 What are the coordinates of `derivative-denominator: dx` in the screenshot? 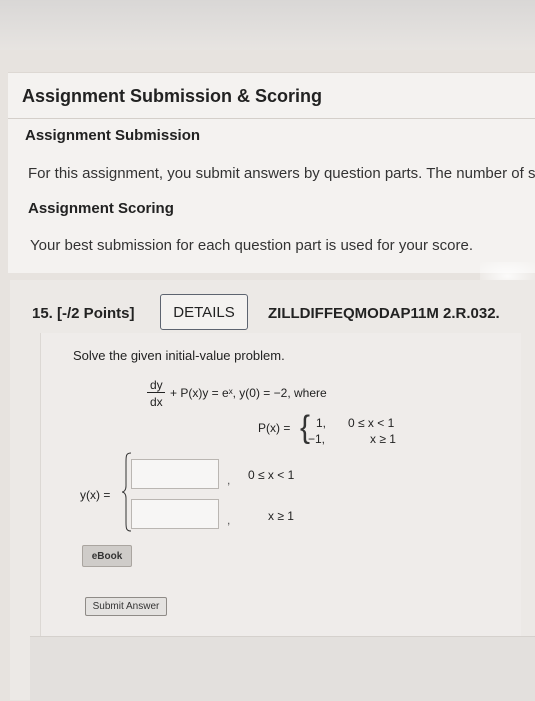 It's located at (156, 402).